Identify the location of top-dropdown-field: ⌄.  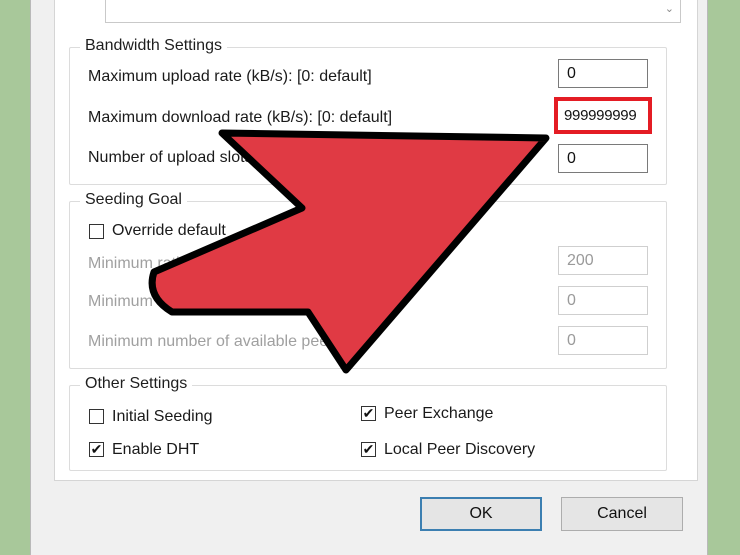
(393, 11).